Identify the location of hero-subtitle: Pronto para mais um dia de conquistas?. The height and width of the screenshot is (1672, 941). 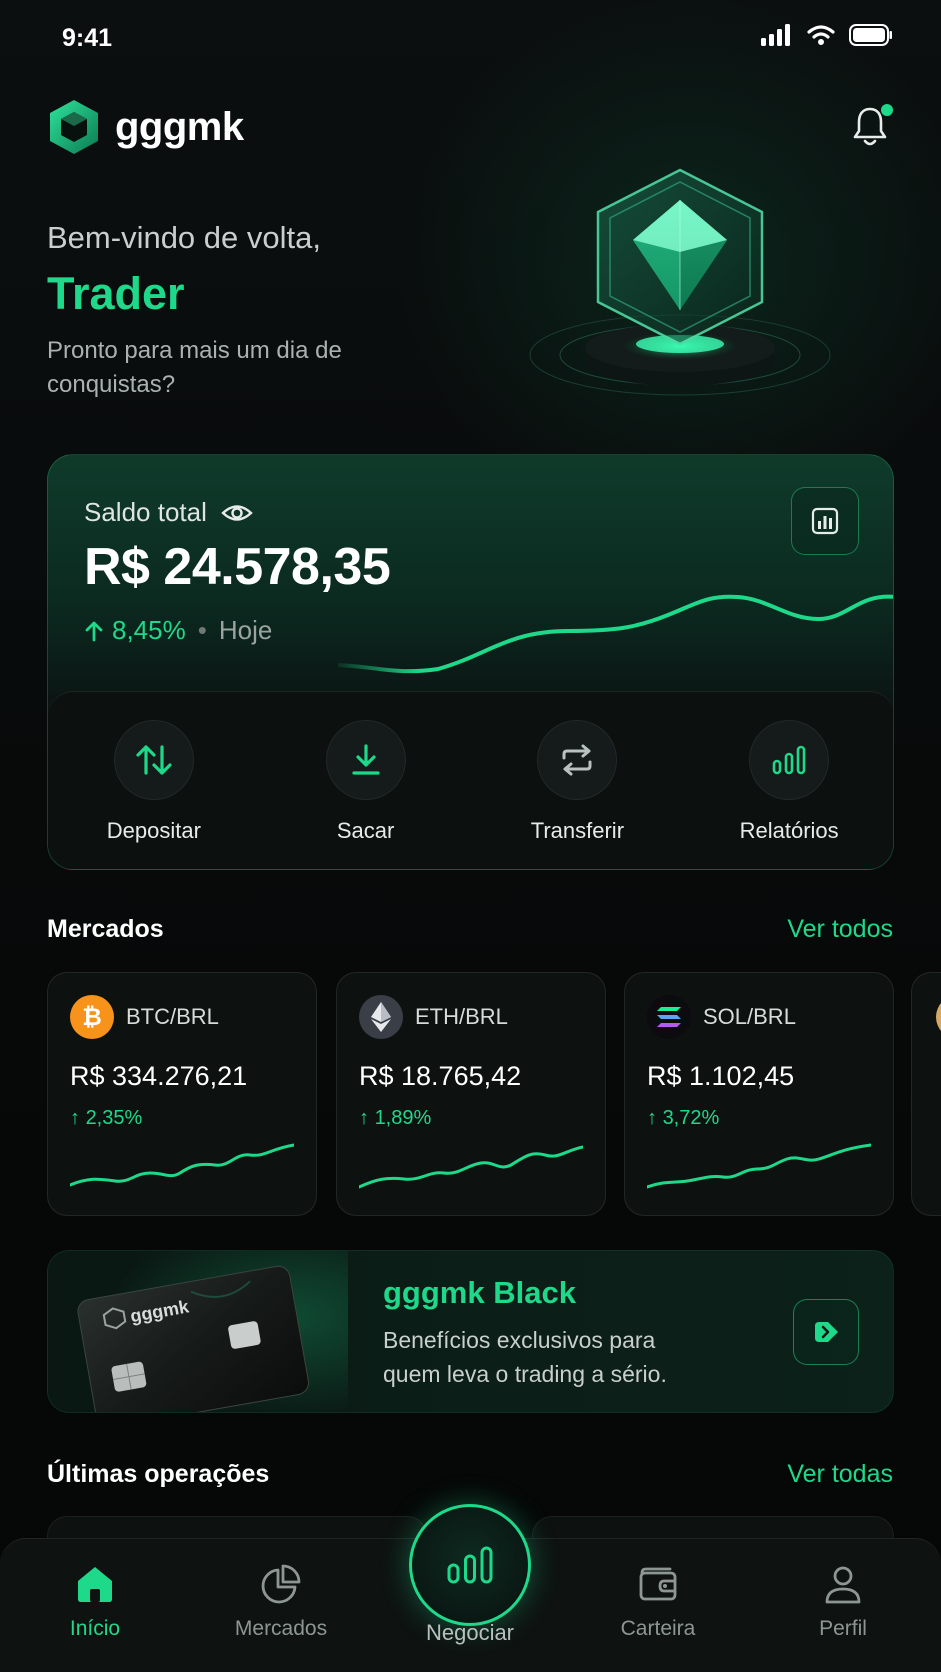
(194, 367).